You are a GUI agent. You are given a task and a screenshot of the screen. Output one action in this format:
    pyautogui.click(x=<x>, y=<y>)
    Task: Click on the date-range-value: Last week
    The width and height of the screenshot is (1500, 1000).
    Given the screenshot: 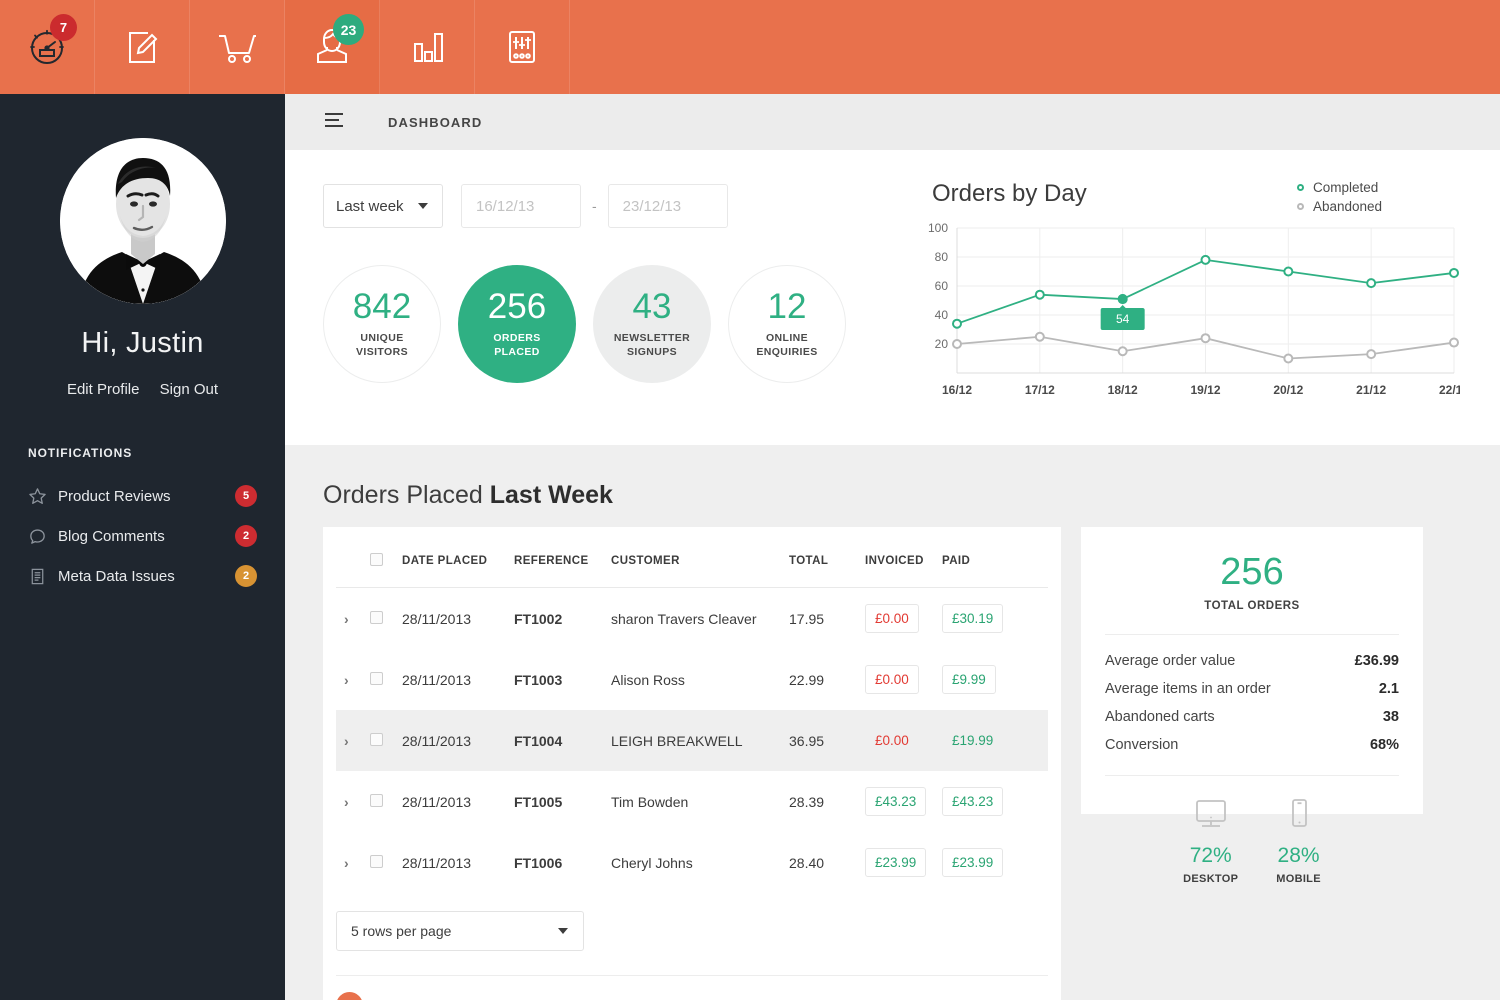 What is the action you would take?
    pyautogui.click(x=370, y=206)
    